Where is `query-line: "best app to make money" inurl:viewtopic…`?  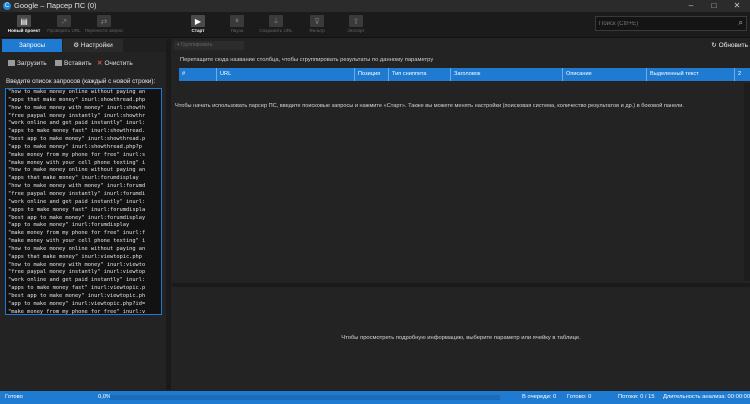 query-line: "best app to make money" inurl:viewtopic… is located at coordinates (77, 295).